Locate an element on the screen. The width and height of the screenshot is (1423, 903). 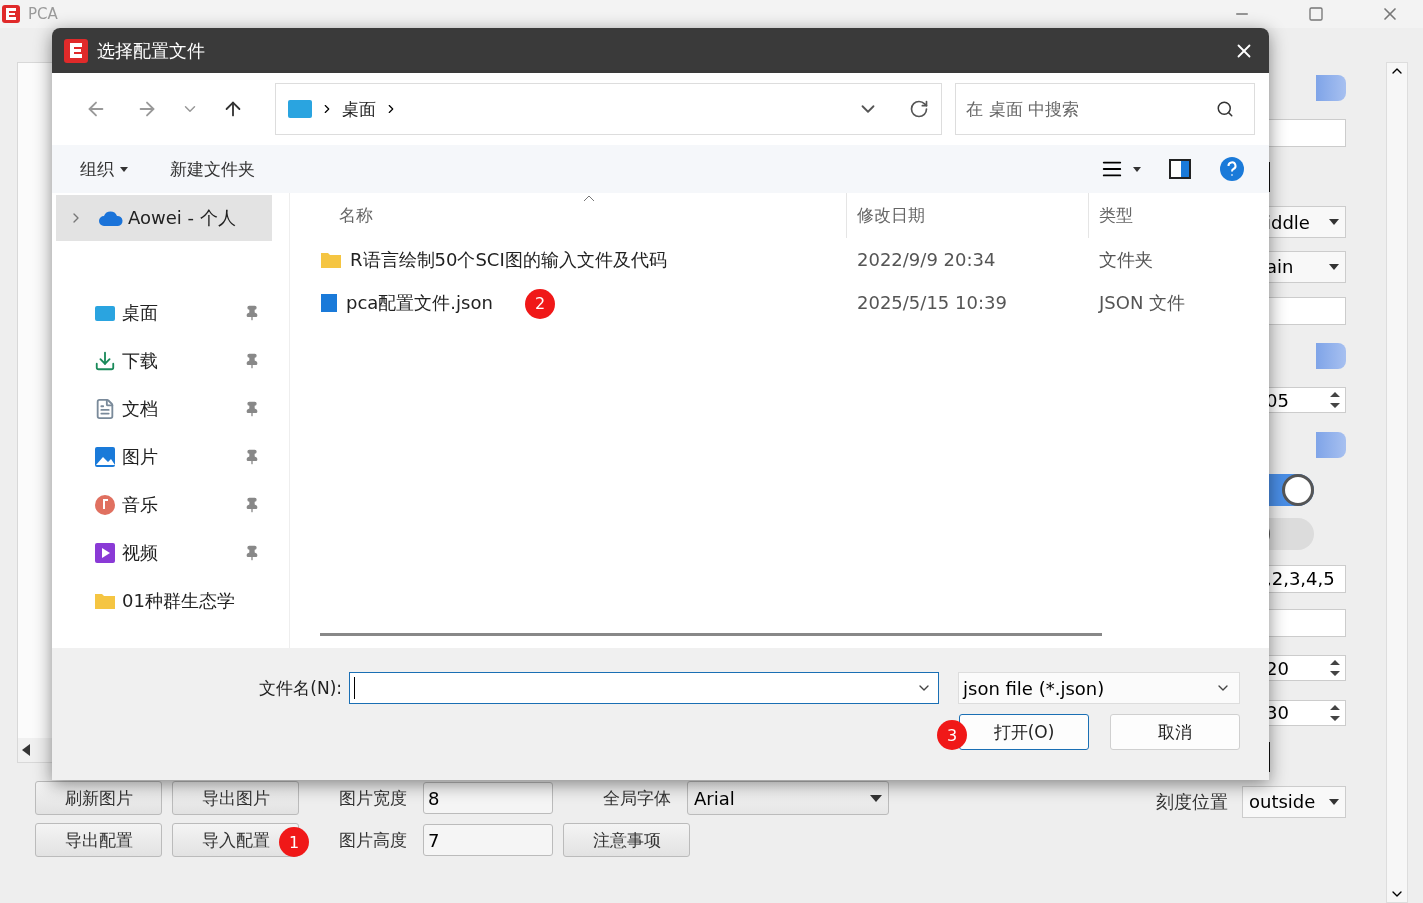
dropdown: outside is located at coordinates (1294, 801).